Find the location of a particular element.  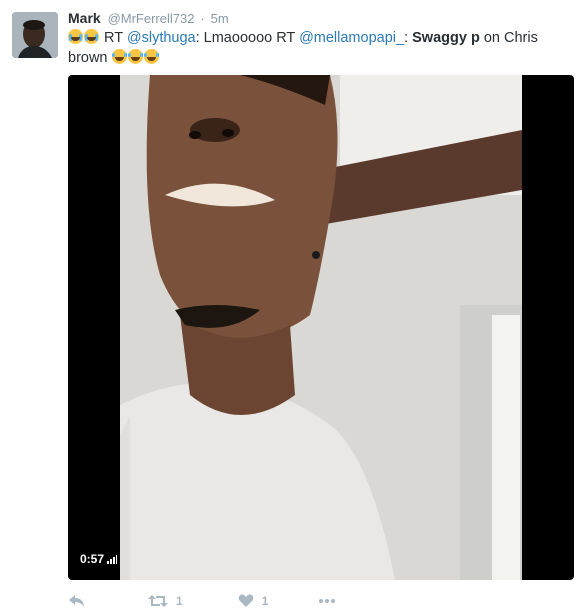

like-button: 1 is located at coordinates (253, 601).